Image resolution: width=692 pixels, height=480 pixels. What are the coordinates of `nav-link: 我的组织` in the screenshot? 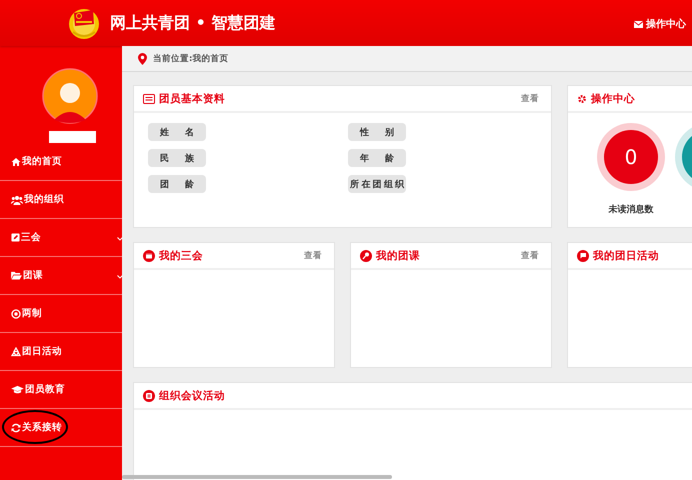 It's located at (37, 199).